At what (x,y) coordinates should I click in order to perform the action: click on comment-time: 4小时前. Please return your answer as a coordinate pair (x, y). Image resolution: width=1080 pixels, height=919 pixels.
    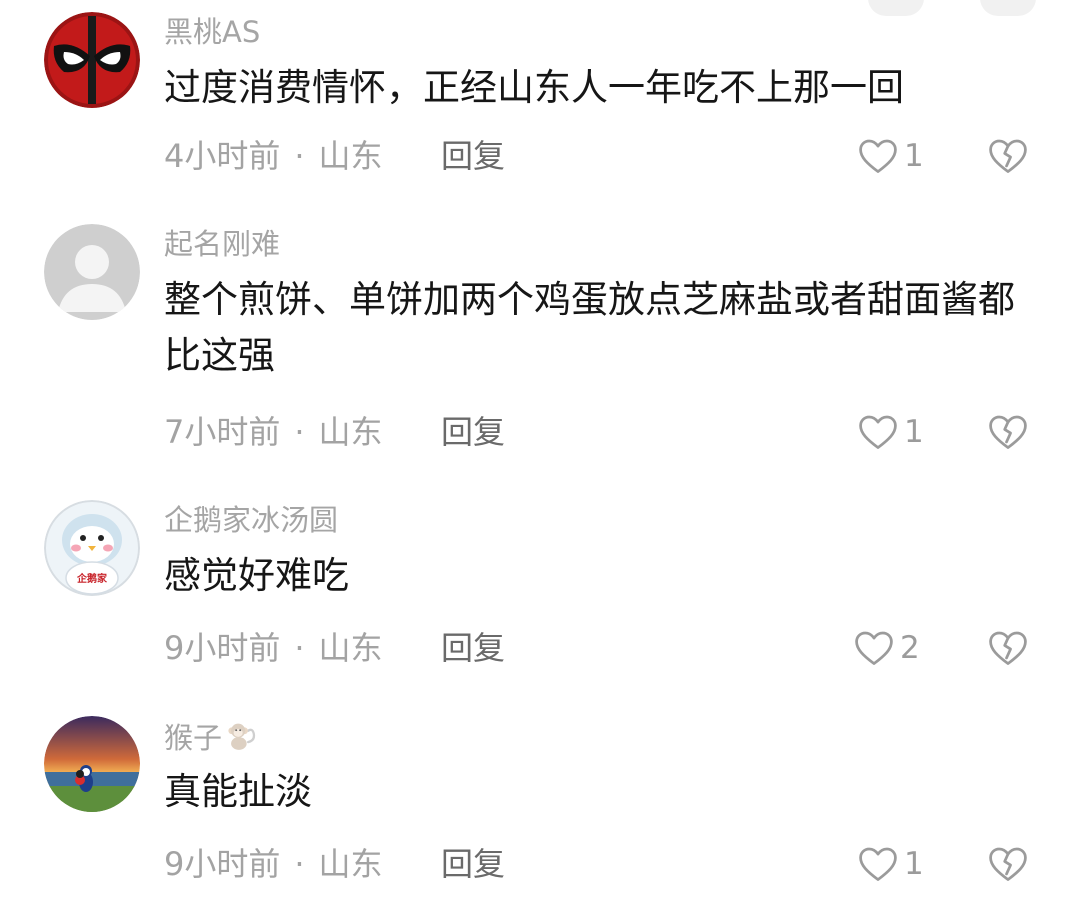
    Looking at the image, I should click on (222, 156).